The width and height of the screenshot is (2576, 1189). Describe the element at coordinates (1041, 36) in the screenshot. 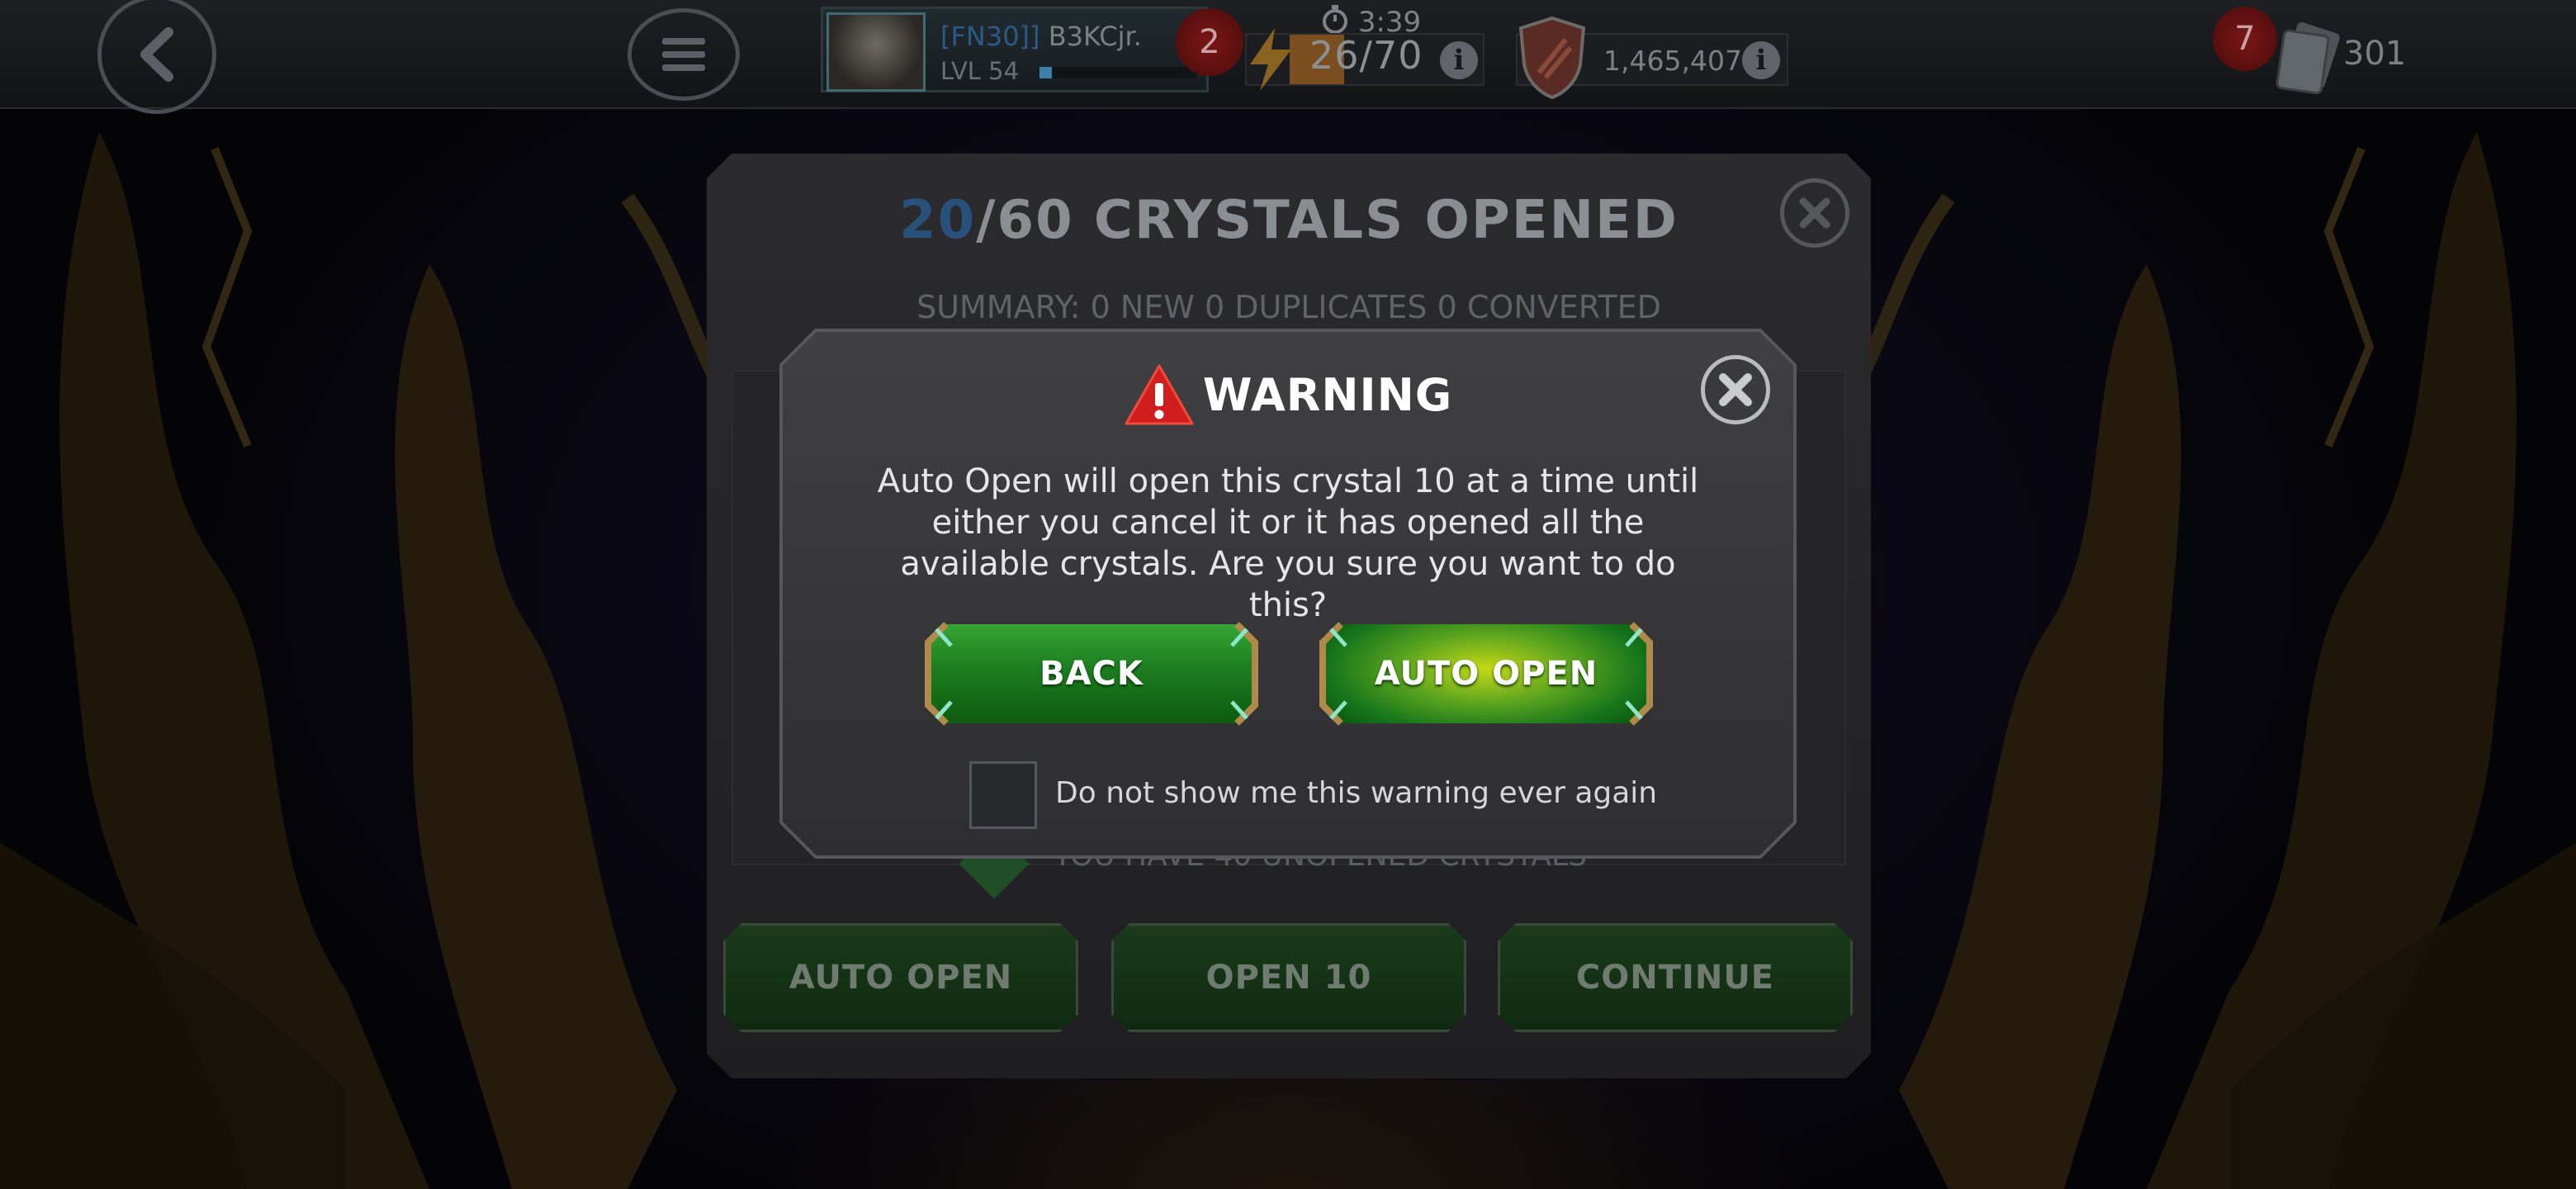

I see `player-name: [FN30]] B3KCjr.` at that location.